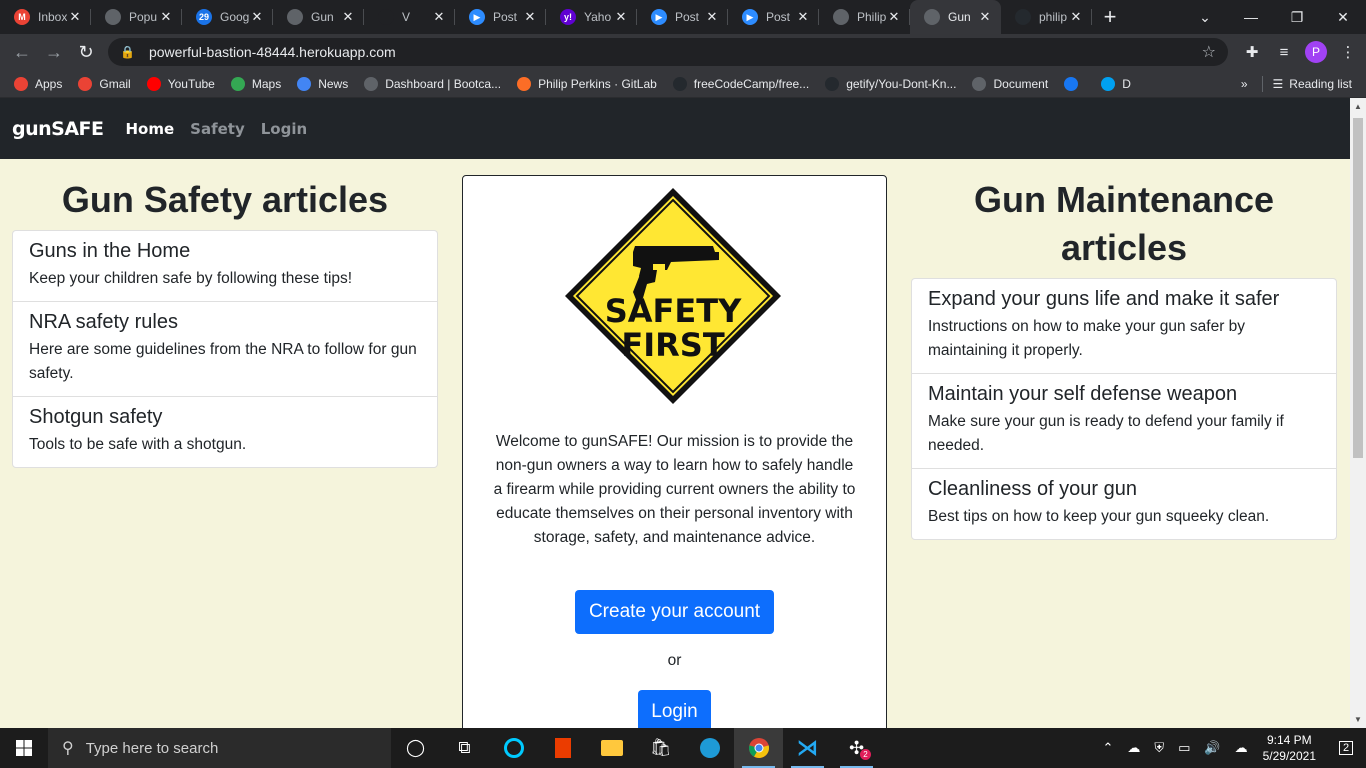 This screenshot has width=1366, height=768. What do you see at coordinates (1241, 748) in the screenshot?
I see `network-icon: ☁` at bounding box center [1241, 748].